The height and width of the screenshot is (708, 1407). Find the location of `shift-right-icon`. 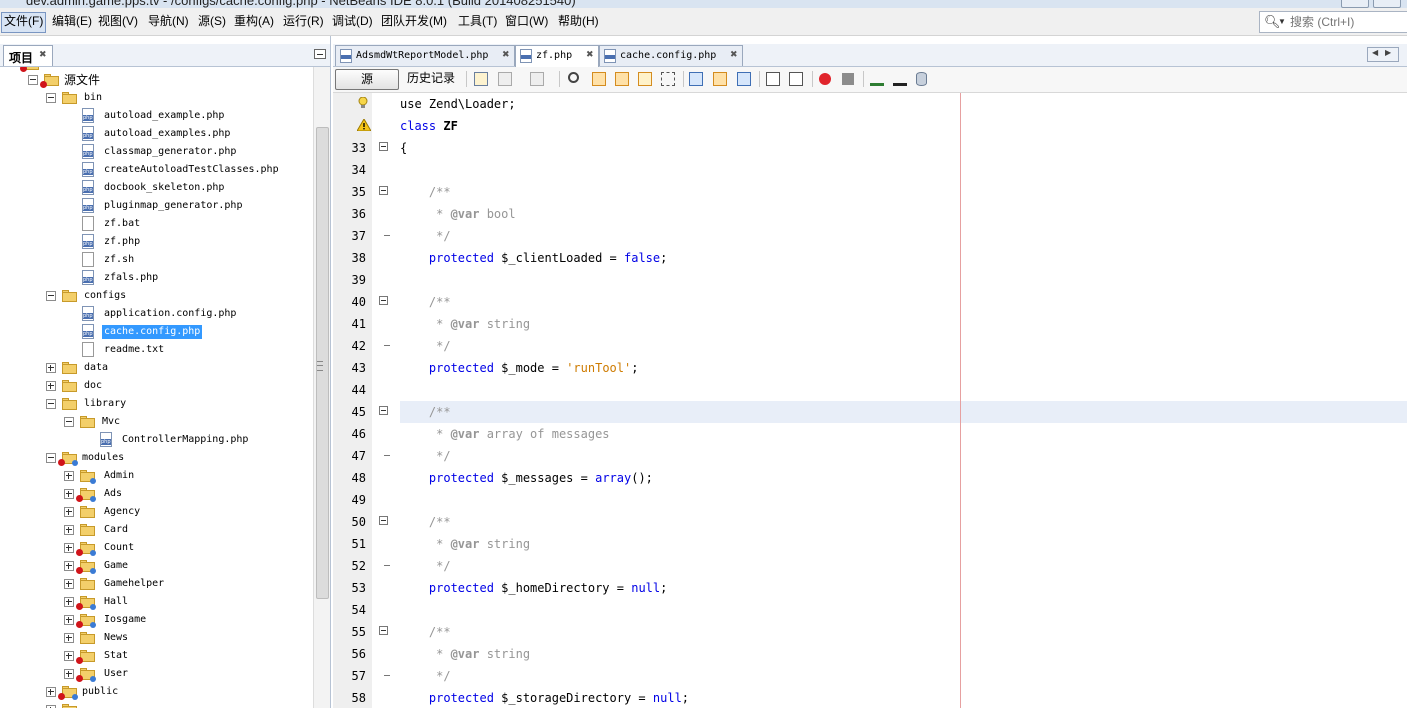

shift-right-icon is located at coordinates (796, 79).